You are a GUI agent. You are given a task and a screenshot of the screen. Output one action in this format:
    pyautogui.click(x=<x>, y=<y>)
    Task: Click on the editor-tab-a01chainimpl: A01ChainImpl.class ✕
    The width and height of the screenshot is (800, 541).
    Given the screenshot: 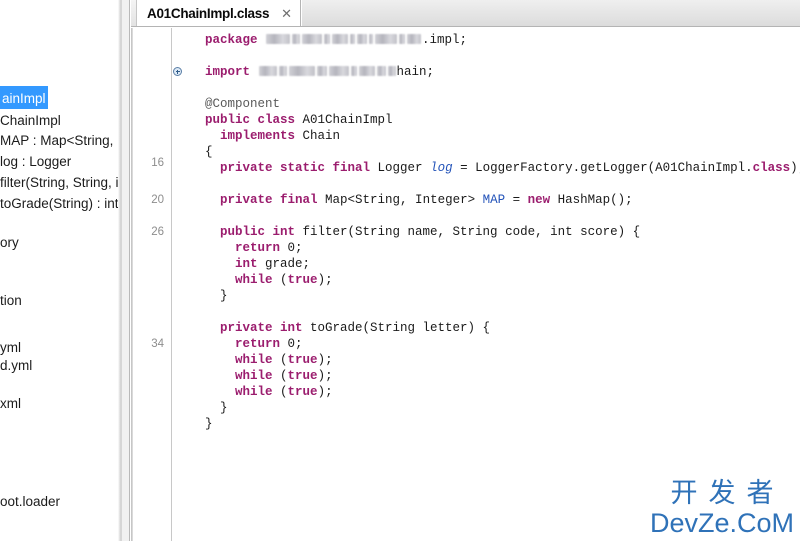 What is the action you would take?
    pyautogui.click(x=219, y=13)
    